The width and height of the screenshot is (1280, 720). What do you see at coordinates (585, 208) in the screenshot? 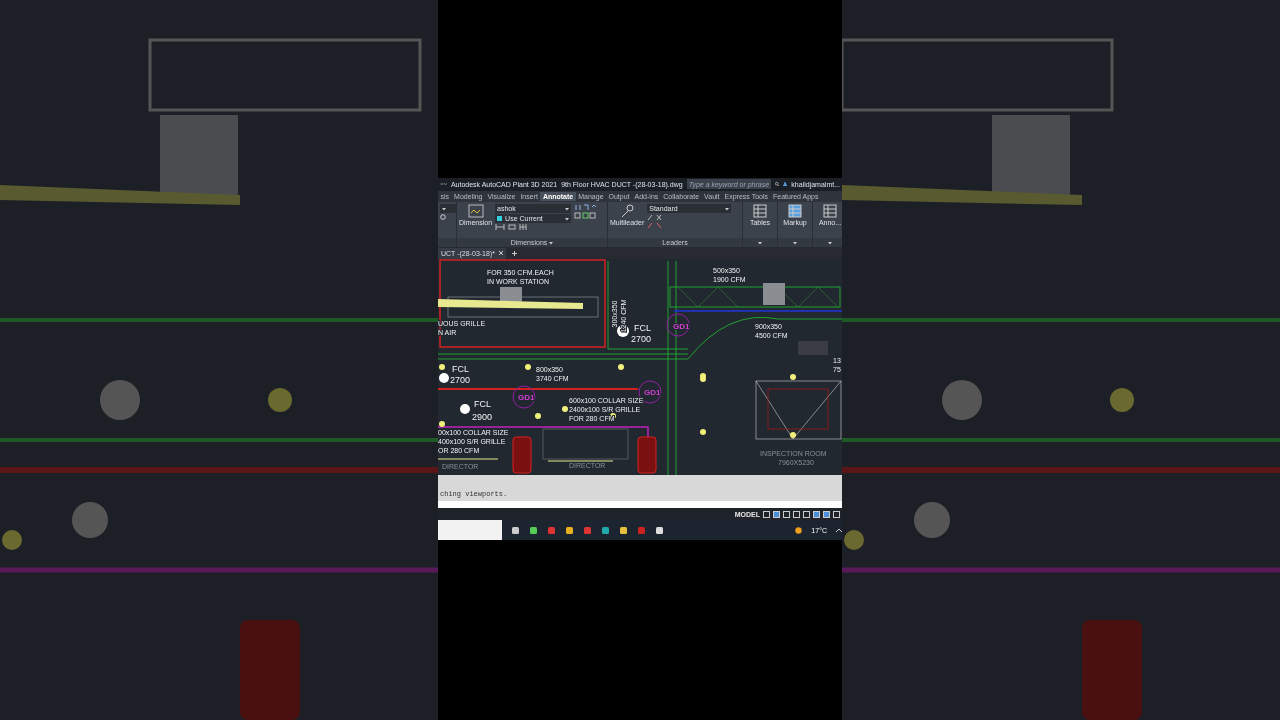
I see `dimension-tools-icon` at bounding box center [585, 208].